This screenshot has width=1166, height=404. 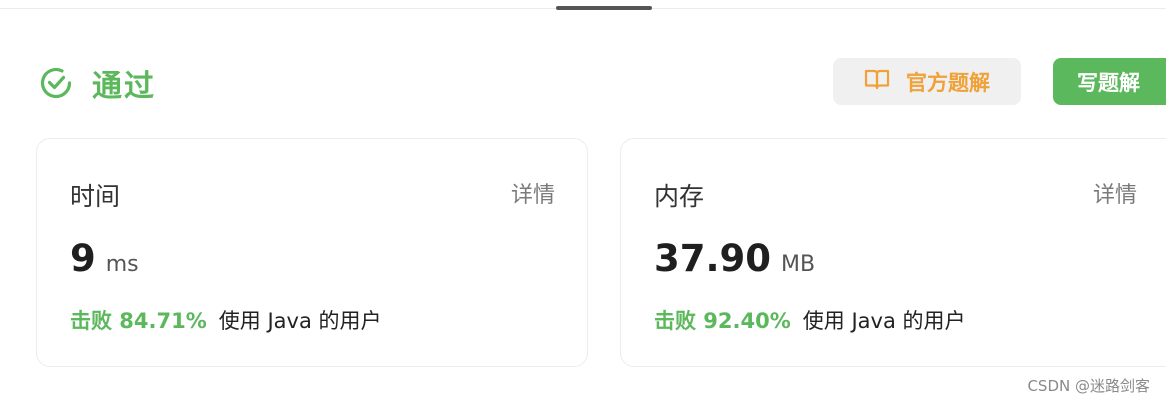 I want to click on memory-value-row: 37.90 MB, so click(x=734, y=258).